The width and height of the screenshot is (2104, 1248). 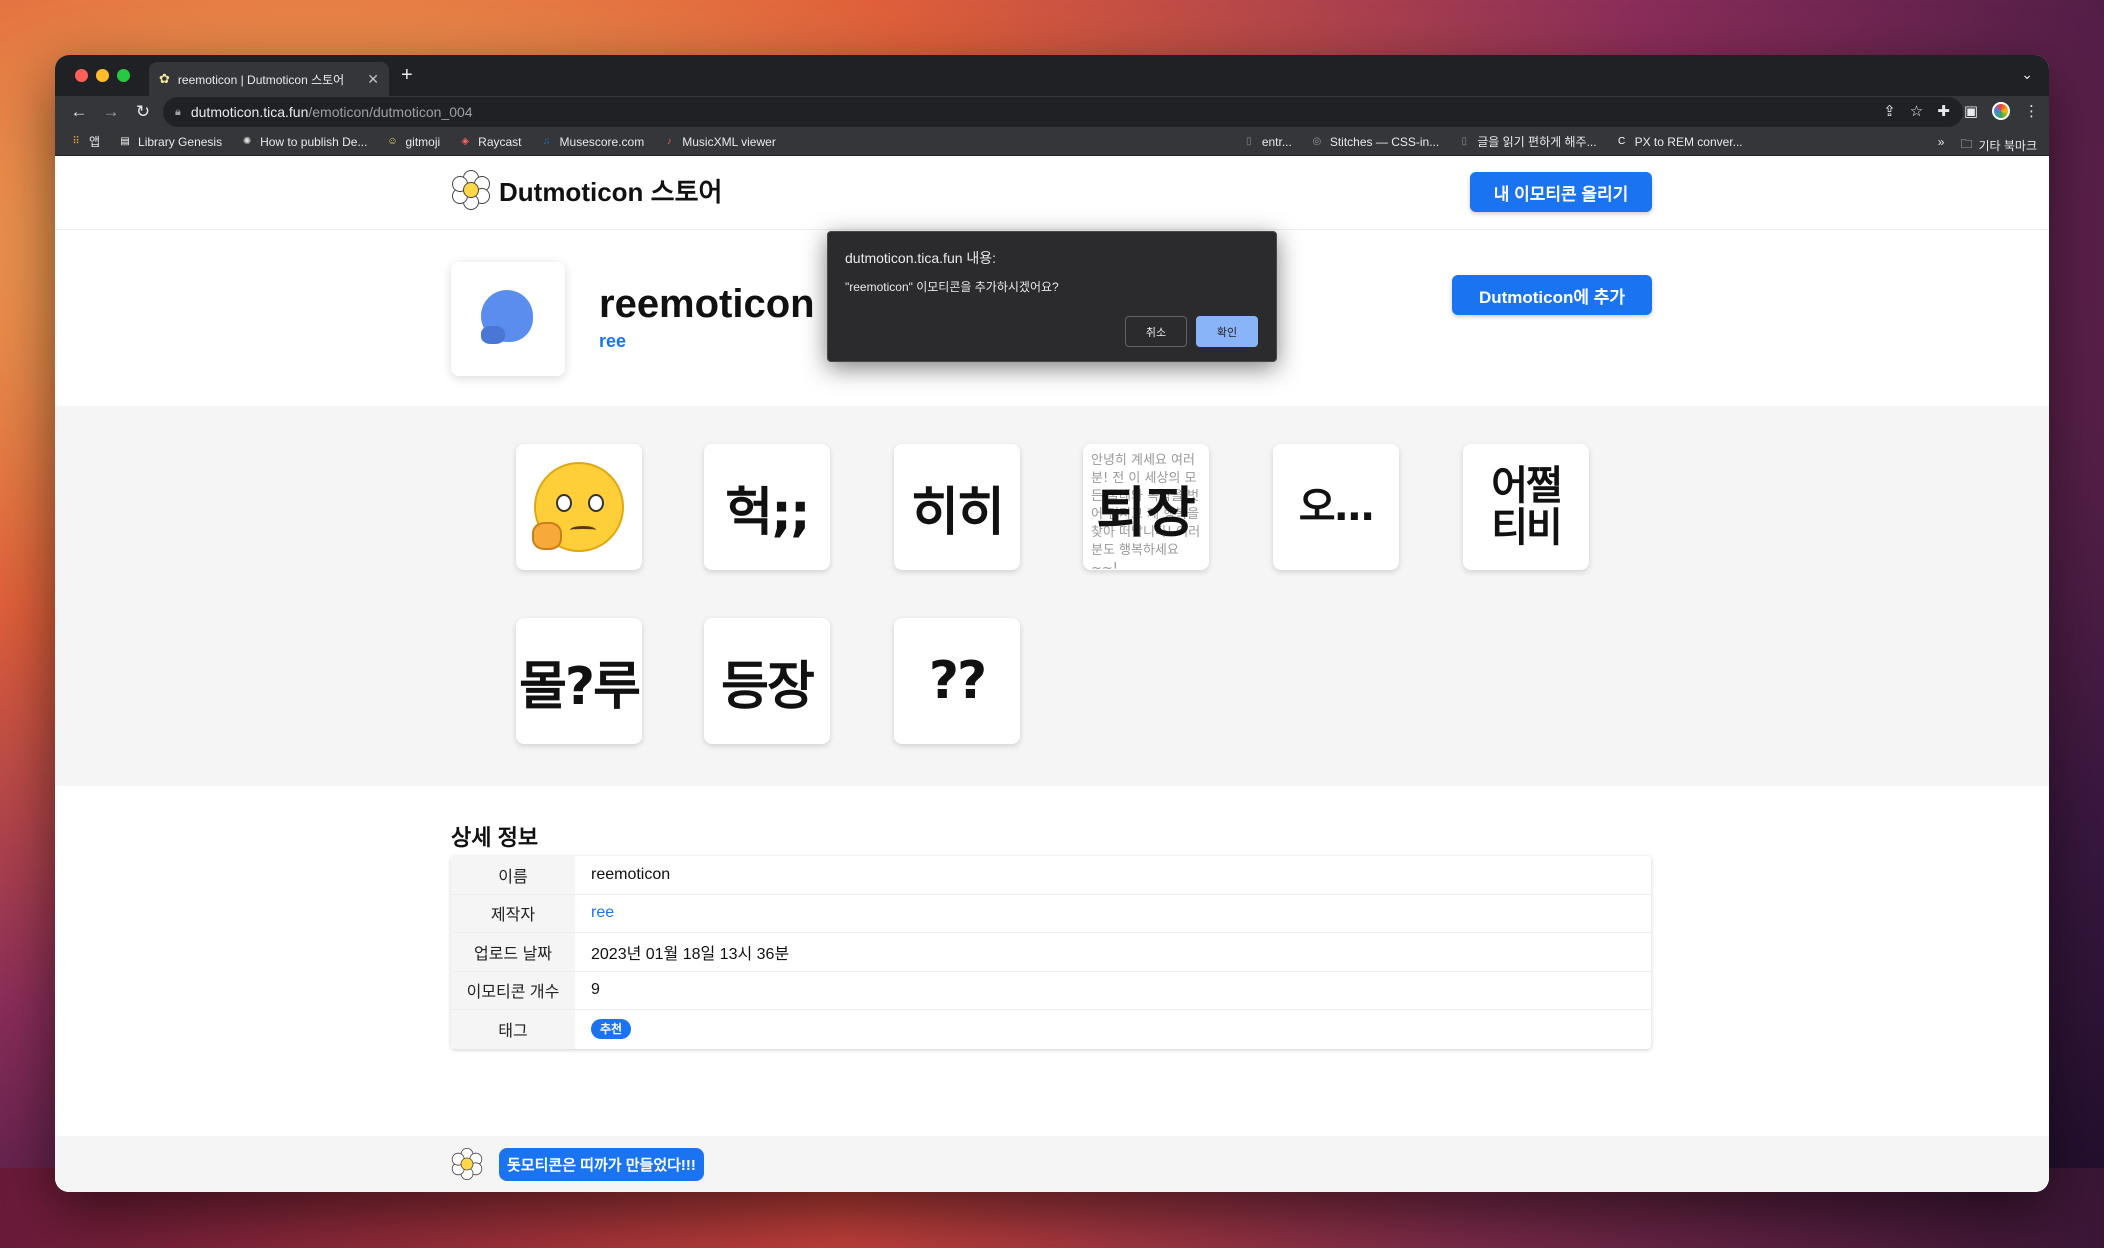 I want to click on tag-pill: 추천, so click(x=611, y=1029).